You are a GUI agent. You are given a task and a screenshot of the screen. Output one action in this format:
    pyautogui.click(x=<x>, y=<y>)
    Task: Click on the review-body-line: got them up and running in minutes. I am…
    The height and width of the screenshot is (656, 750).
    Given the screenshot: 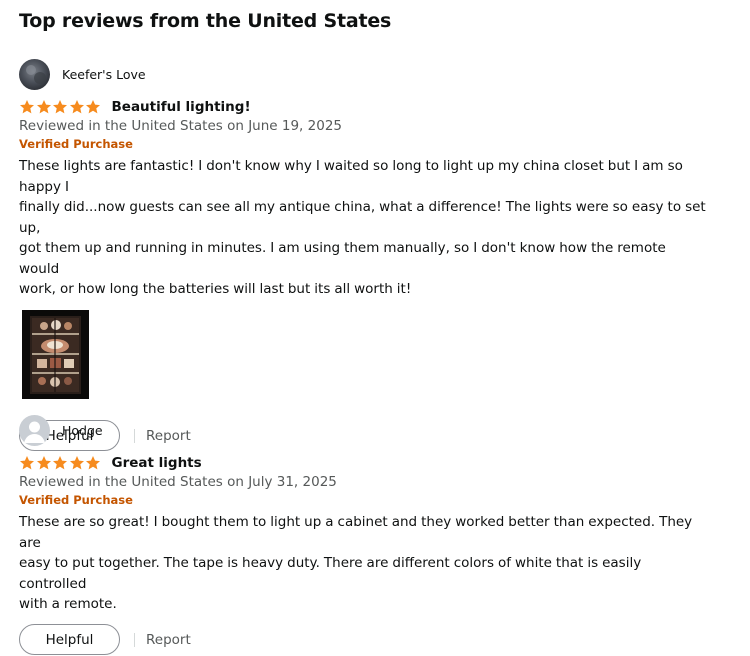 What is the action you would take?
    pyautogui.click(x=342, y=258)
    